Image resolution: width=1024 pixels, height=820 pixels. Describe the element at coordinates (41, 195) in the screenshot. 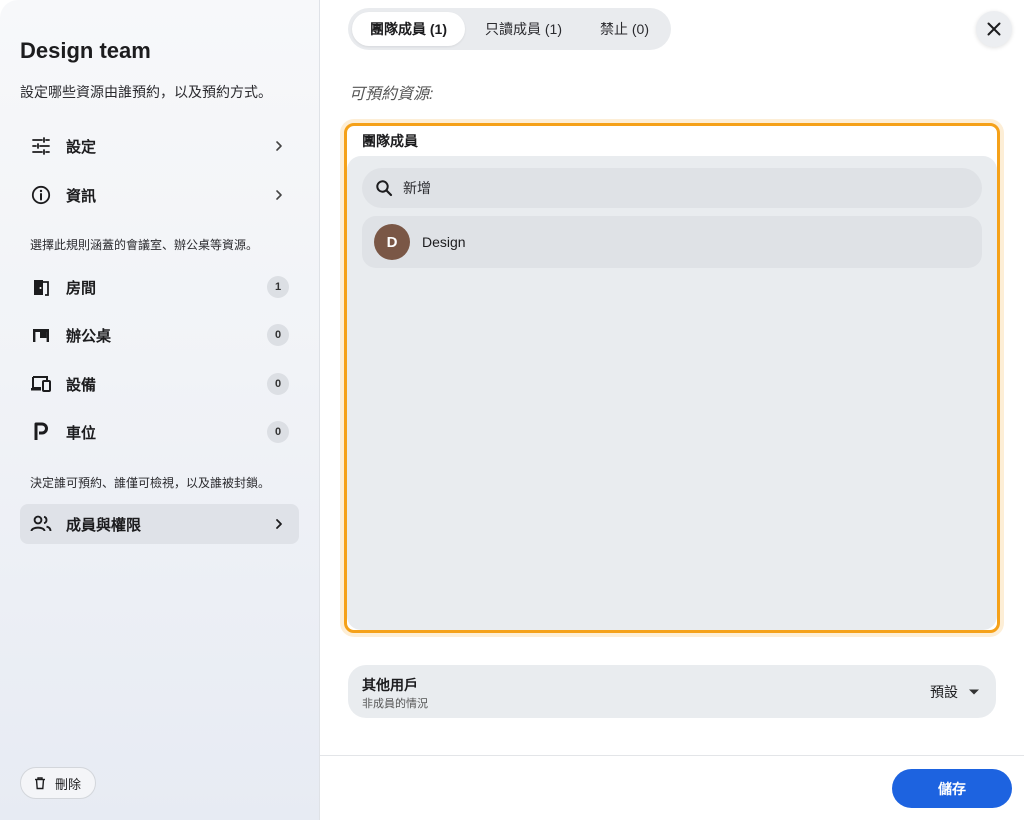

I see `info-icon` at that location.